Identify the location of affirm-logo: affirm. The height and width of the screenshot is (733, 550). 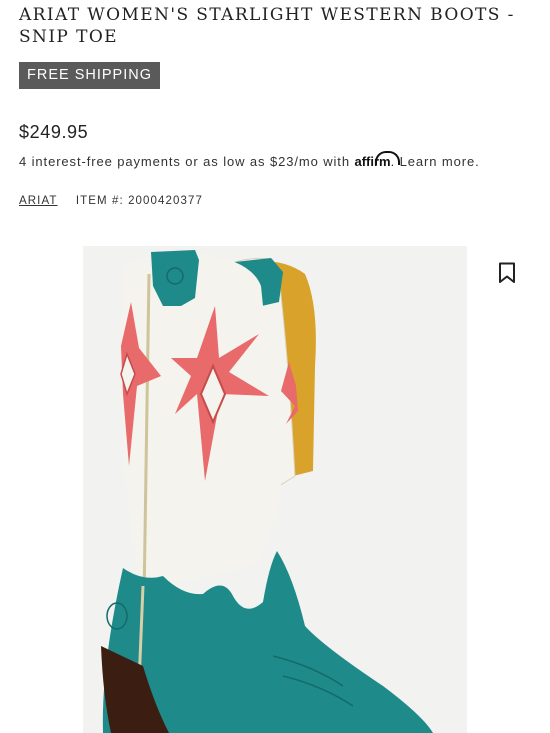
(377, 160).